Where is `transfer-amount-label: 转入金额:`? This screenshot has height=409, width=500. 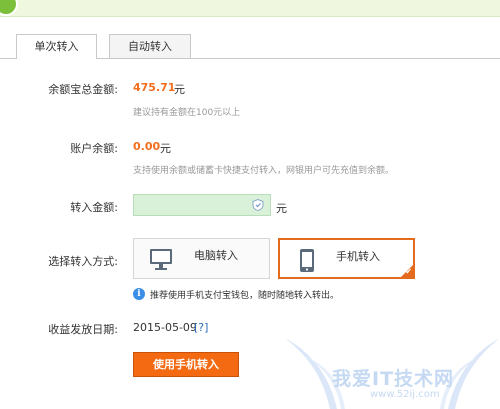 transfer-amount-label: 转入金额: is located at coordinates (94, 207).